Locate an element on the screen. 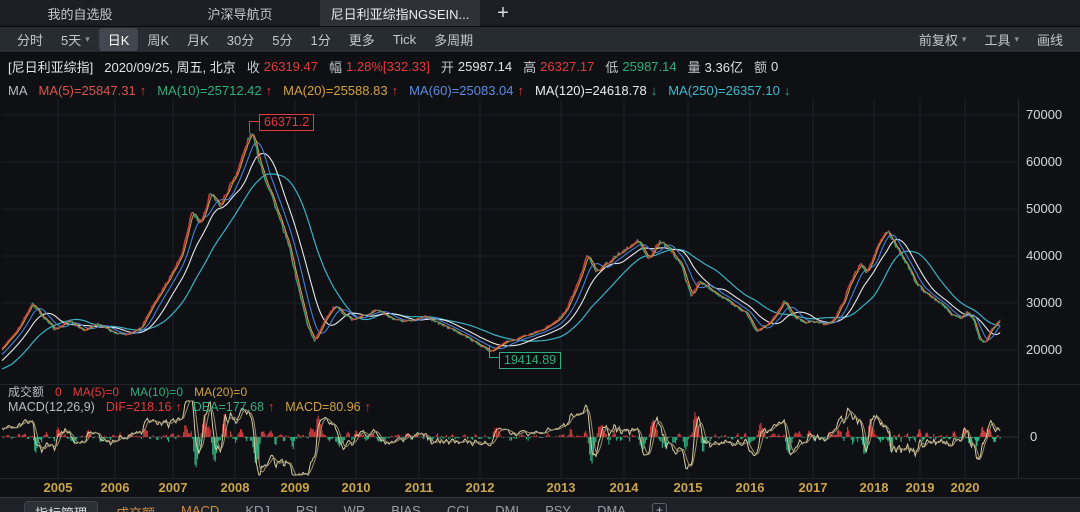 The width and height of the screenshot is (1080, 512). indicator-tab-WR: WR is located at coordinates (355, 506).